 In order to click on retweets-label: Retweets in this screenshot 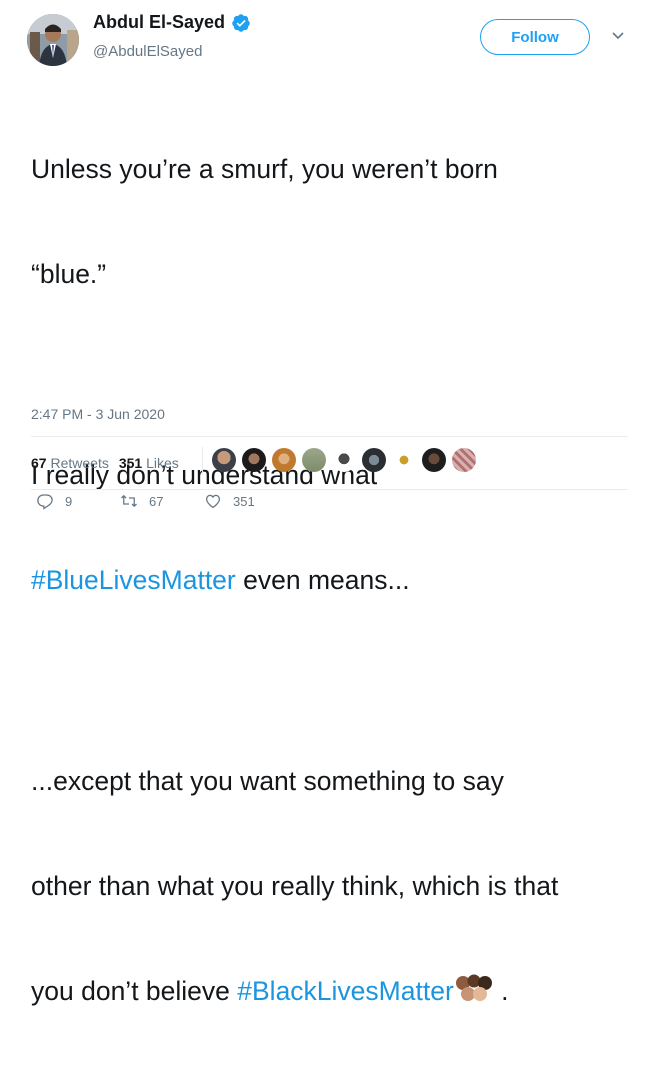, I will do `click(79, 463)`.